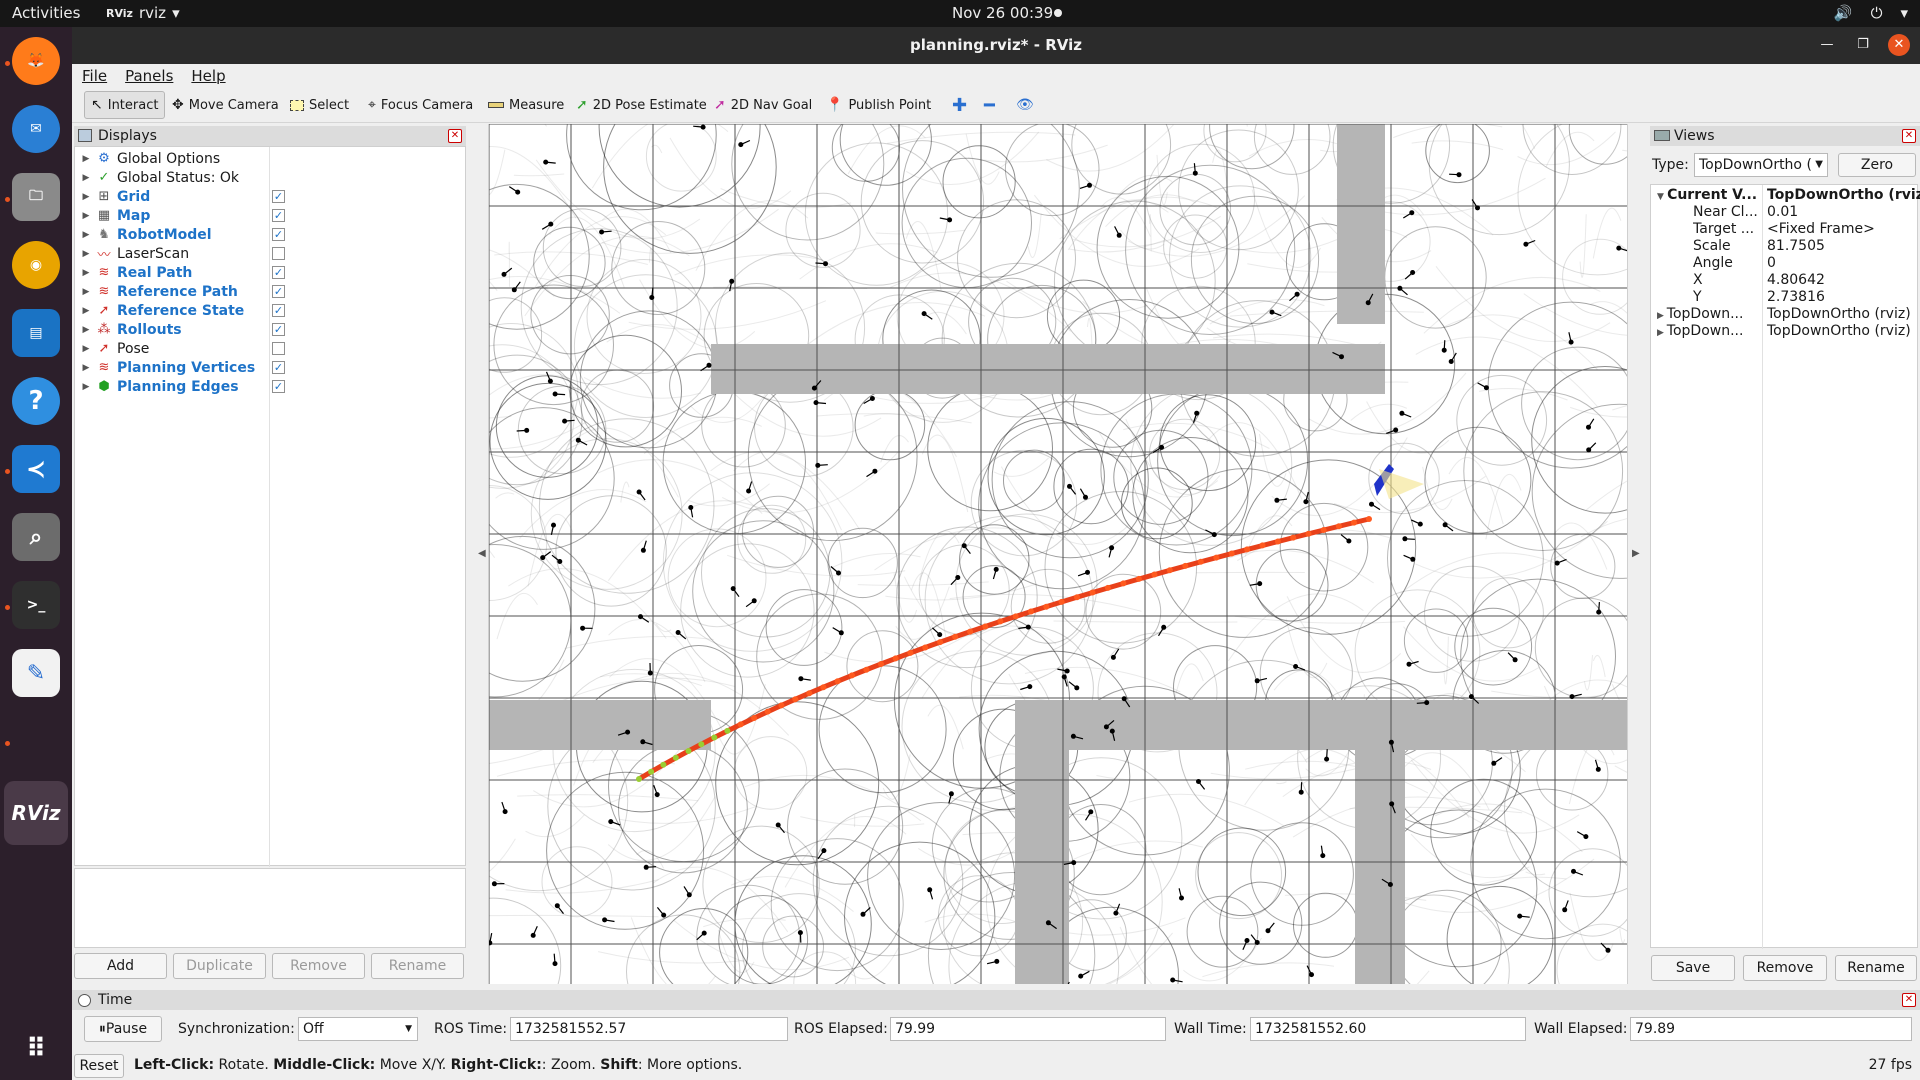 The width and height of the screenshot is (1920, 1080). Describe the element at coordinates (270, 348) in the screenshot. I see `display-row-pose: ▶ ➚ Pose` at that location.